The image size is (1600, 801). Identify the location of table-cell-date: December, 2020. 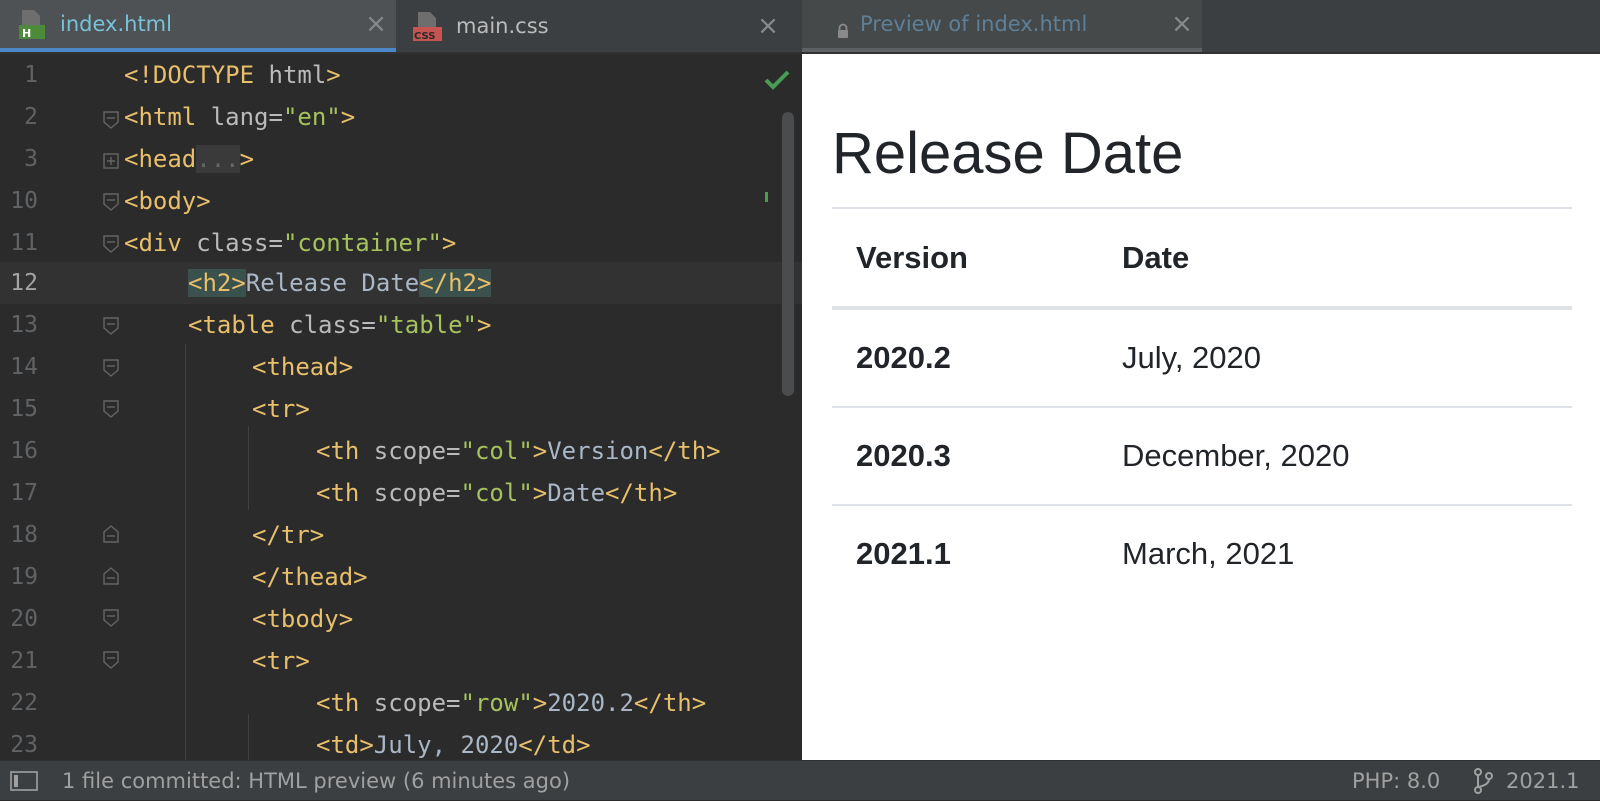
(1236, 455).